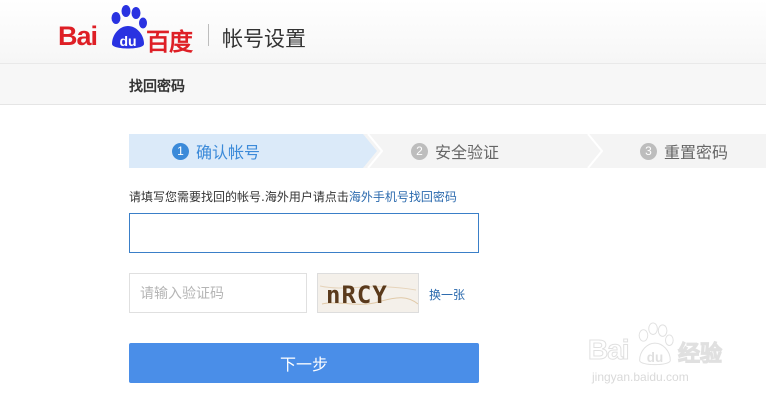 This screenshot has height=407, width=766. Describe the element at coordinates (157, 87) in the screenshot. I see `section-title: 找回密码` at that location.